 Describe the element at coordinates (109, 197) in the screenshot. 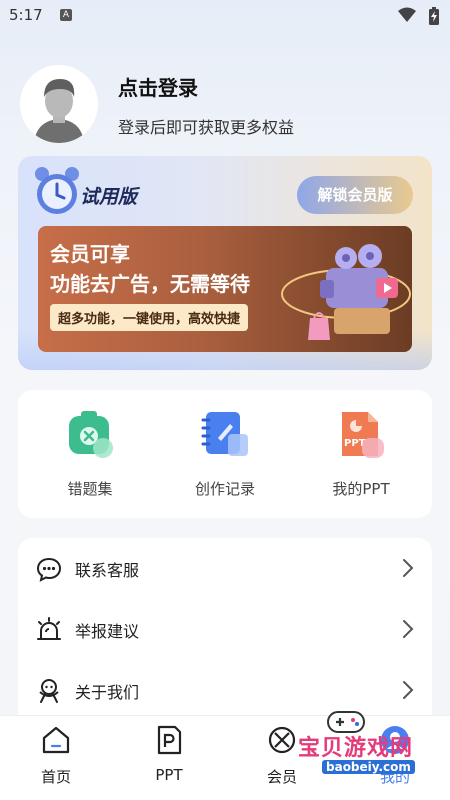

I see `trial-badge: 试用版` at that location.